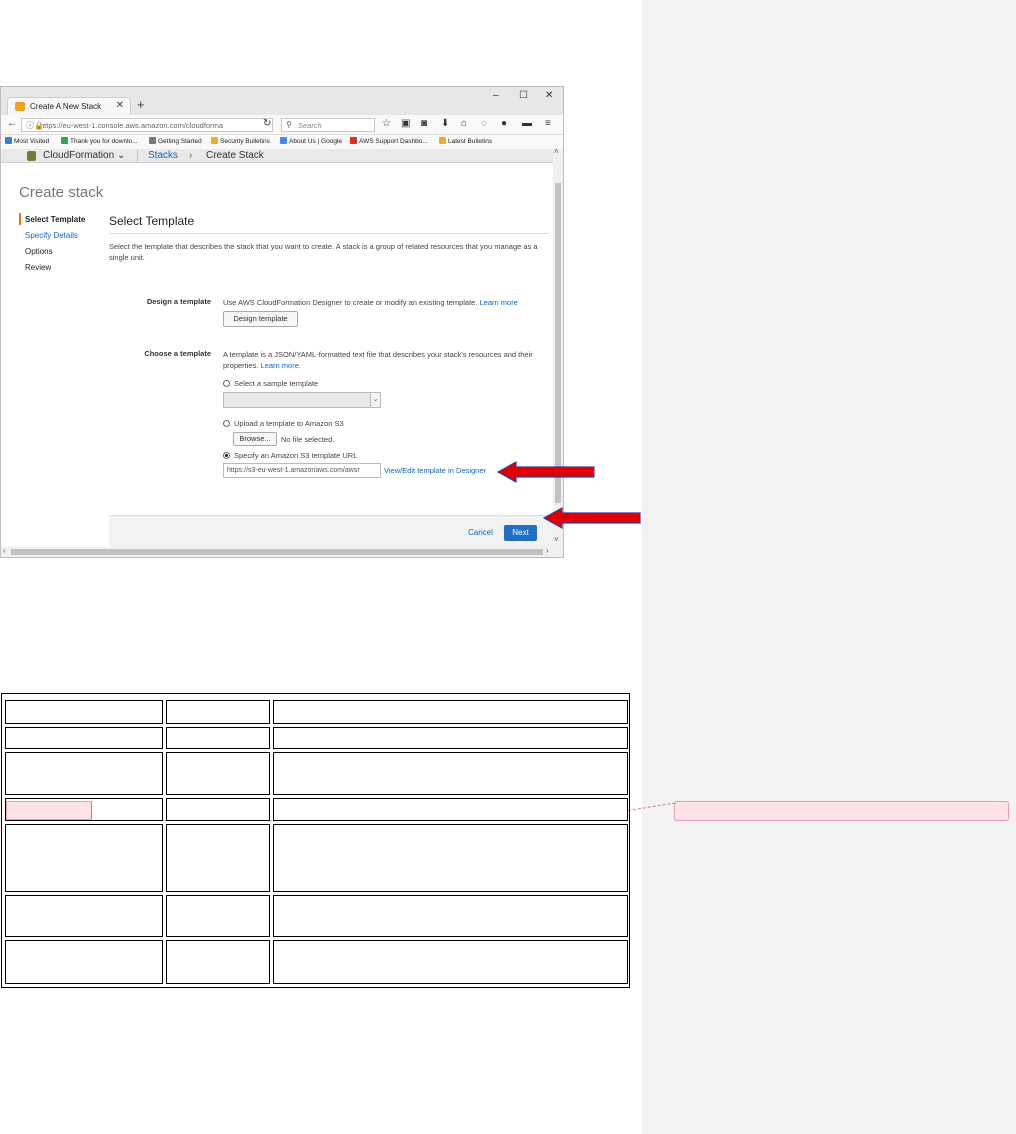  I want to click on view-edit-designer-link: View/Edit template in Designer, so click(435, 470).